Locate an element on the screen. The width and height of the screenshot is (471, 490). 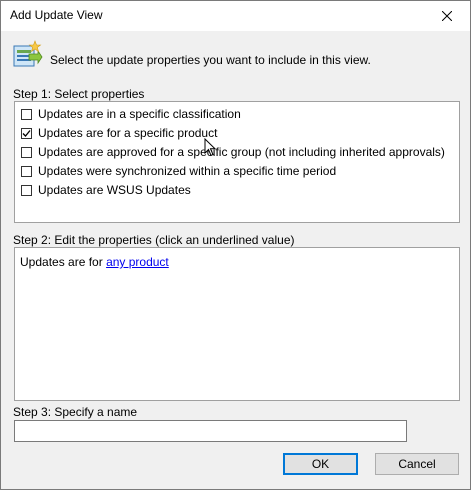
title-bar: Add Update View is located at coordinates (235, 16).